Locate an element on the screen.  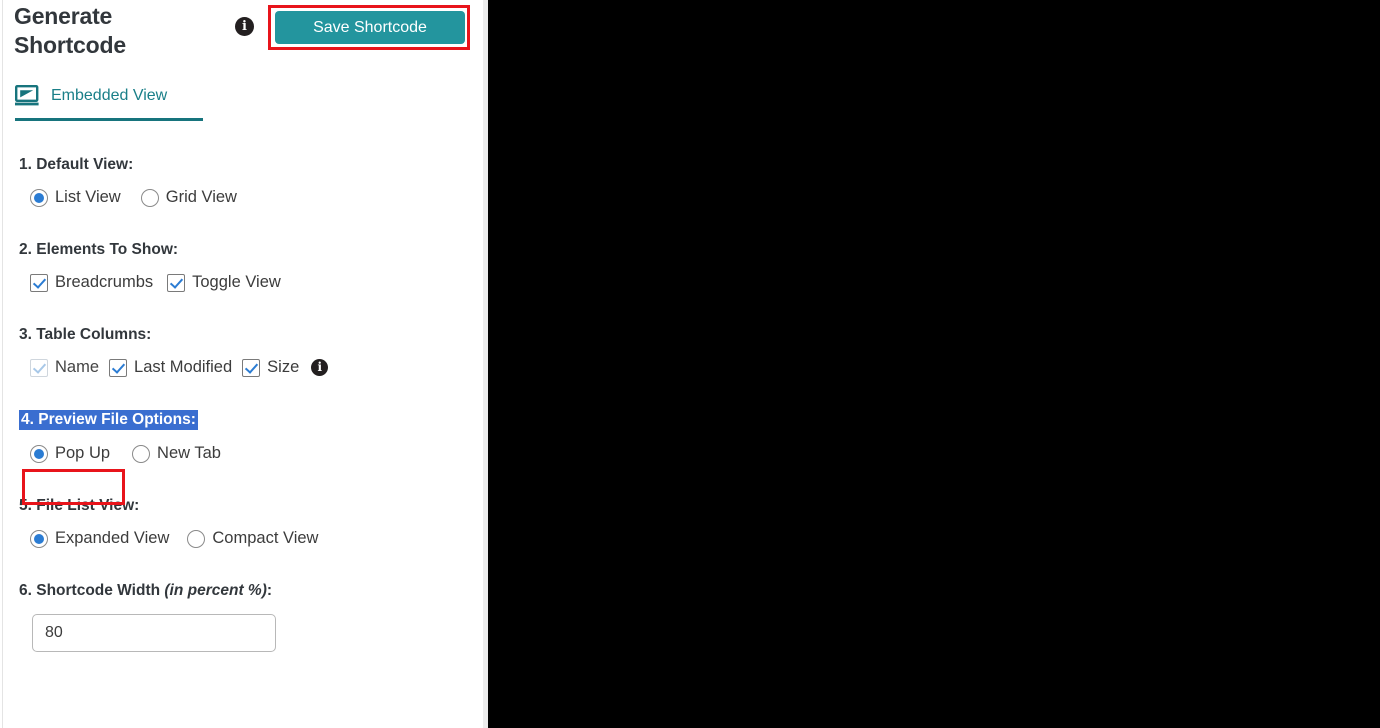
default-view-choices: List View Grid View is located at coordinates (241, 197).